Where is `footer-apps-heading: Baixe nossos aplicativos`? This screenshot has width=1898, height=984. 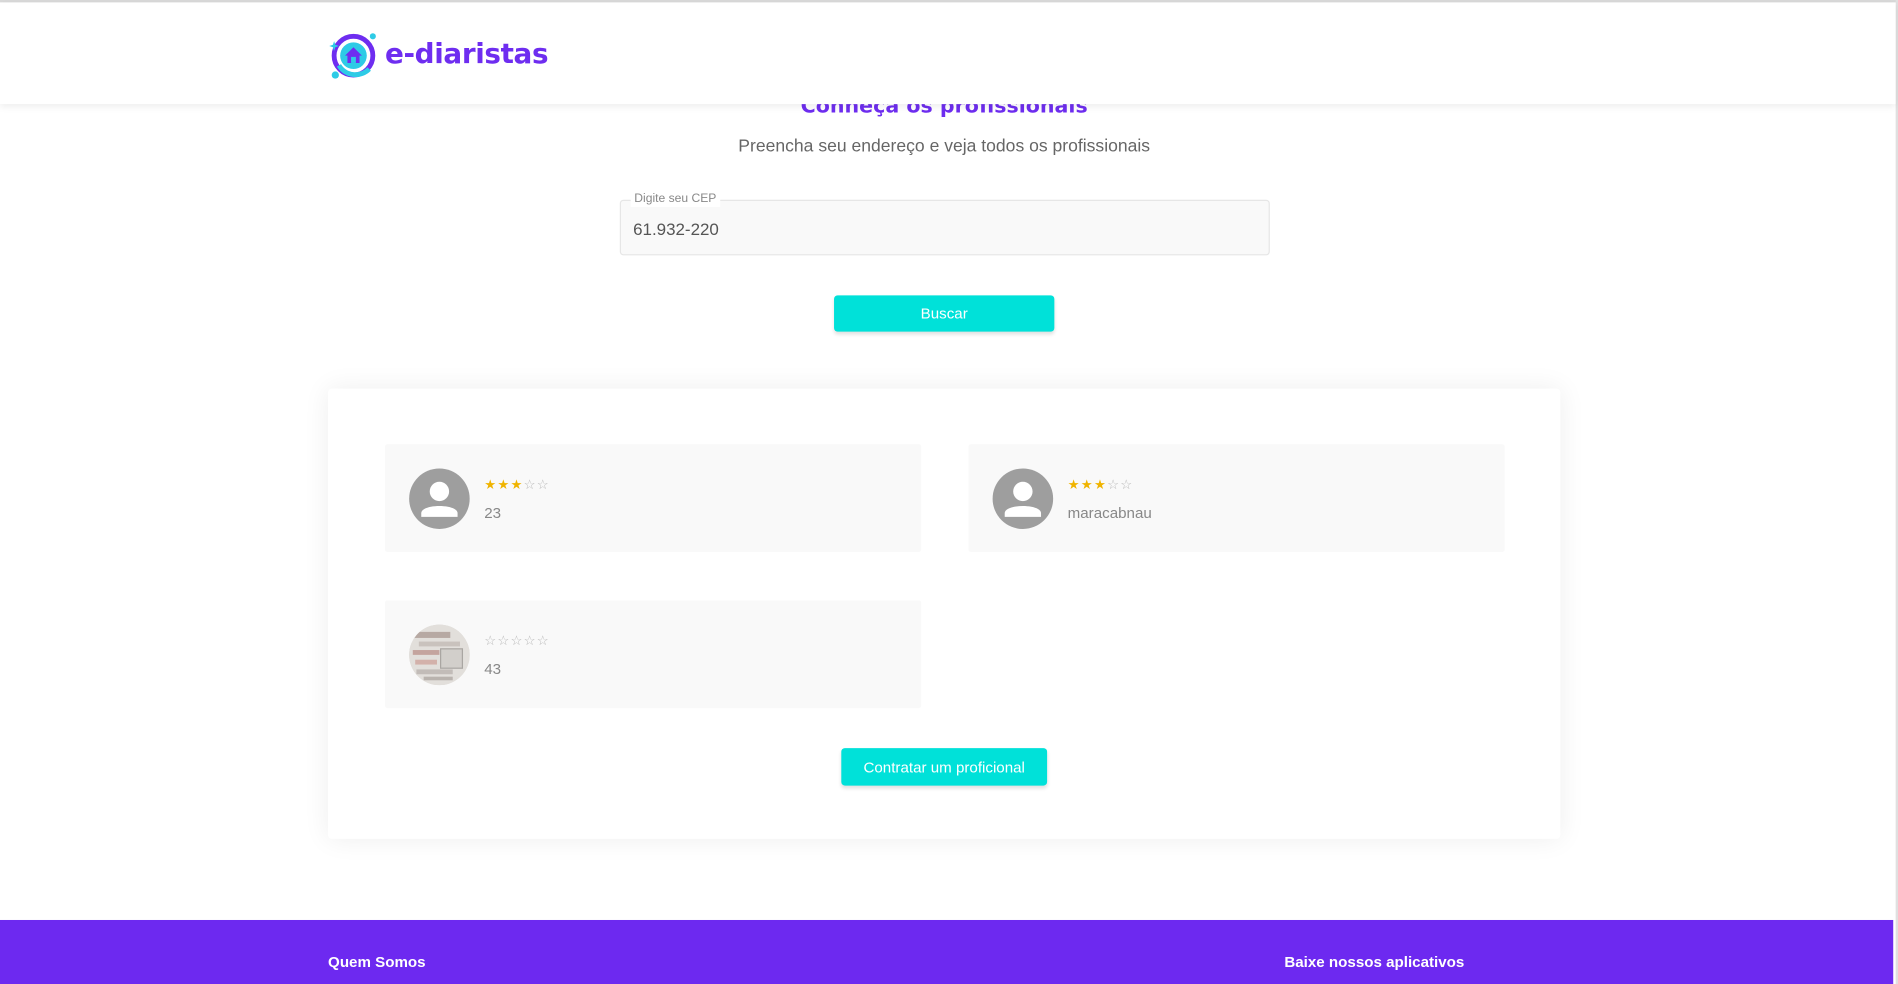 footer-apps-heading: Baixe nossos aplicativos is located at coordinates (1374, 962).